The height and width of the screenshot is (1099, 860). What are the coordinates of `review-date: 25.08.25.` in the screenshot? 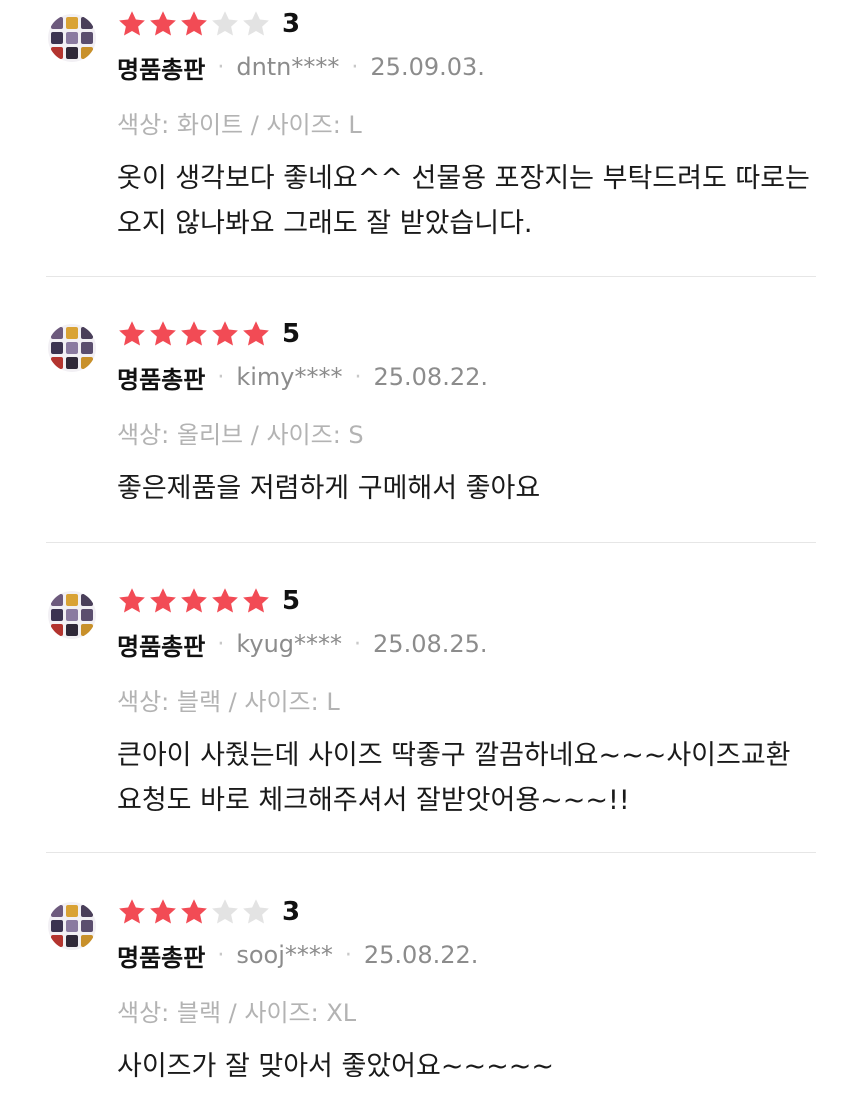 It's located at (430, 644).